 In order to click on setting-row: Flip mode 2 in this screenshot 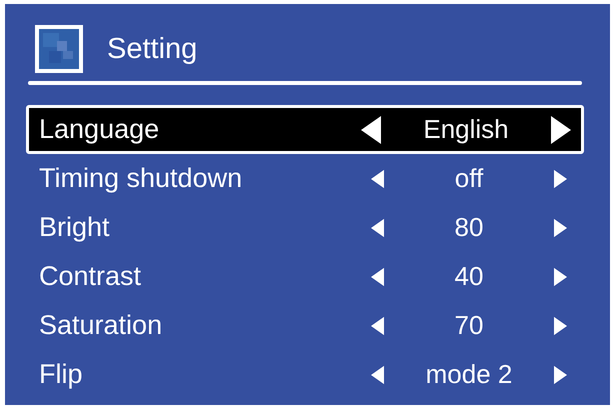, I will do `click(305, 374)`.